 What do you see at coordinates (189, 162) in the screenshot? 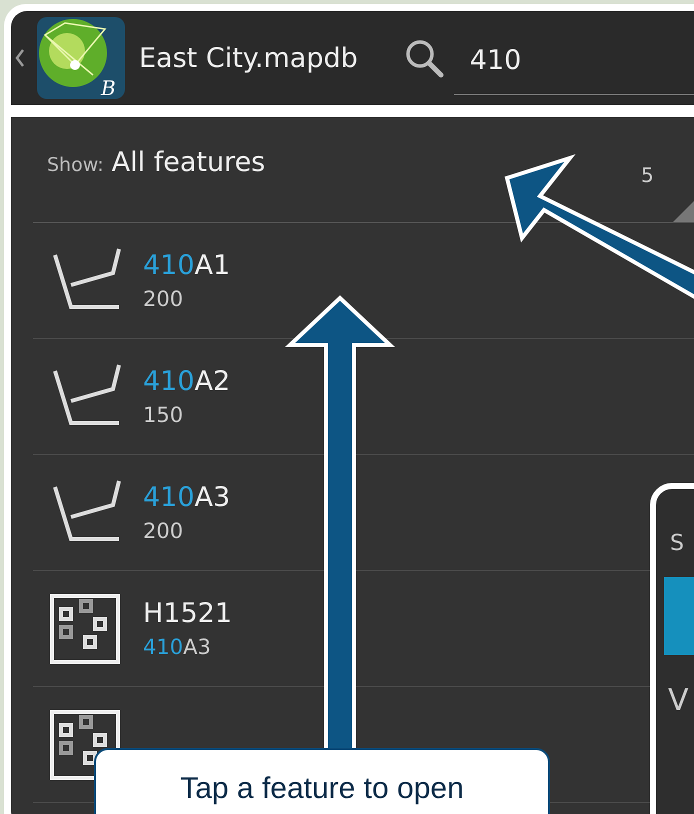
I see `filter-value: All features` at bounding box center [189, 162].